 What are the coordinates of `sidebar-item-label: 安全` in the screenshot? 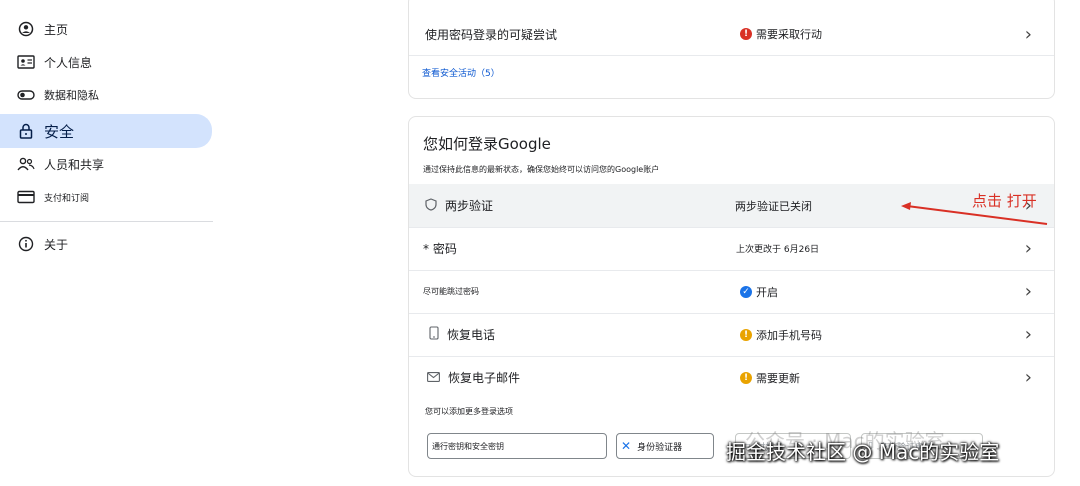 It's located at (59, 131).